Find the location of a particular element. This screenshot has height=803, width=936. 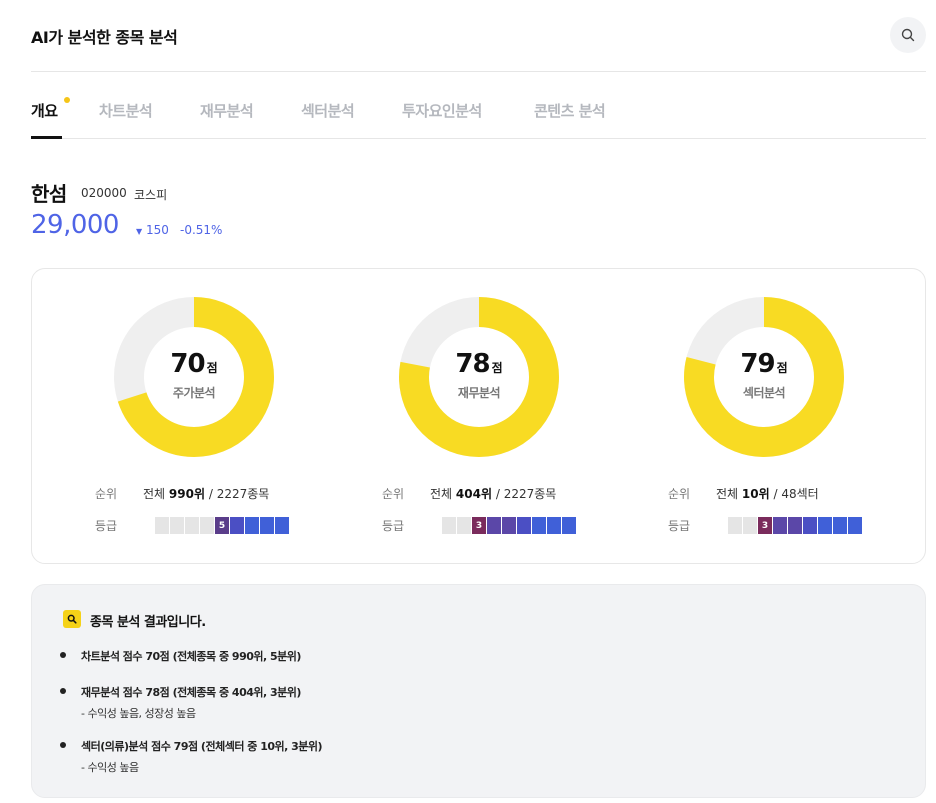

grade-cell-current: 5 is located at coordinates (222, 525).